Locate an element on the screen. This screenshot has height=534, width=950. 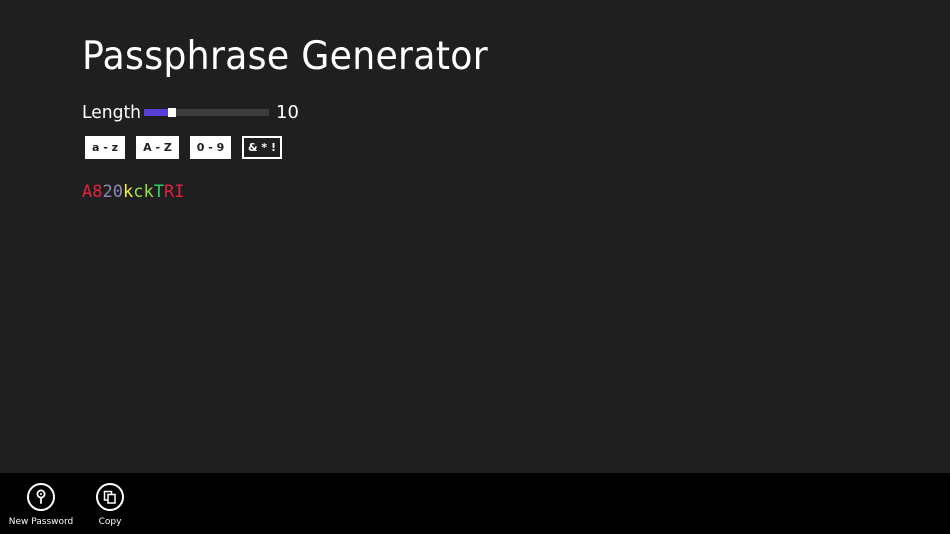
lowercase-toggle: a - z is located at coordinates (105, 147).